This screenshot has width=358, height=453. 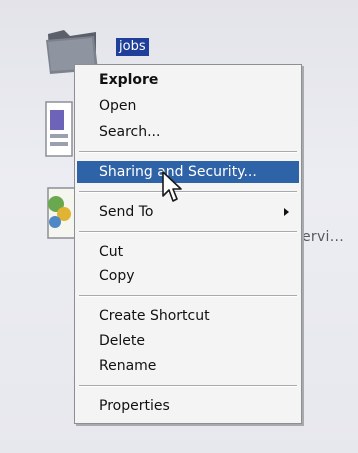 What do you see at coordinates (188, 276) in the screenshot?
I see `menu-item-copy: Copy` at bounding box center [188, 276].